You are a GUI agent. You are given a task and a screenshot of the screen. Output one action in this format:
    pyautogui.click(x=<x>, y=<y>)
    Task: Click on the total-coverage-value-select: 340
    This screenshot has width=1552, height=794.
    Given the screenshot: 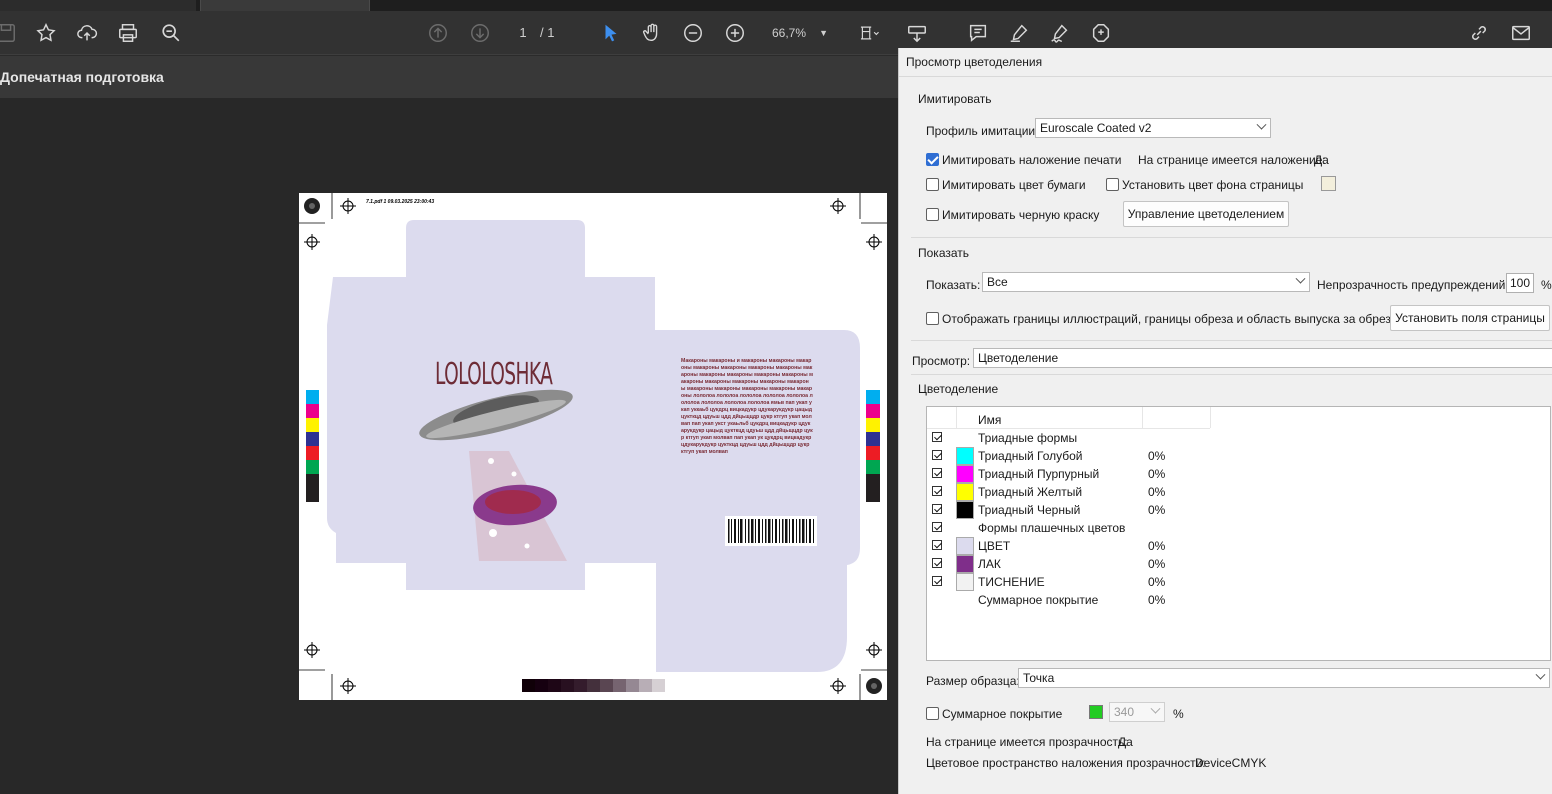 What is the action you would take?
    pyautogui.click(x=1137, y=712)
    